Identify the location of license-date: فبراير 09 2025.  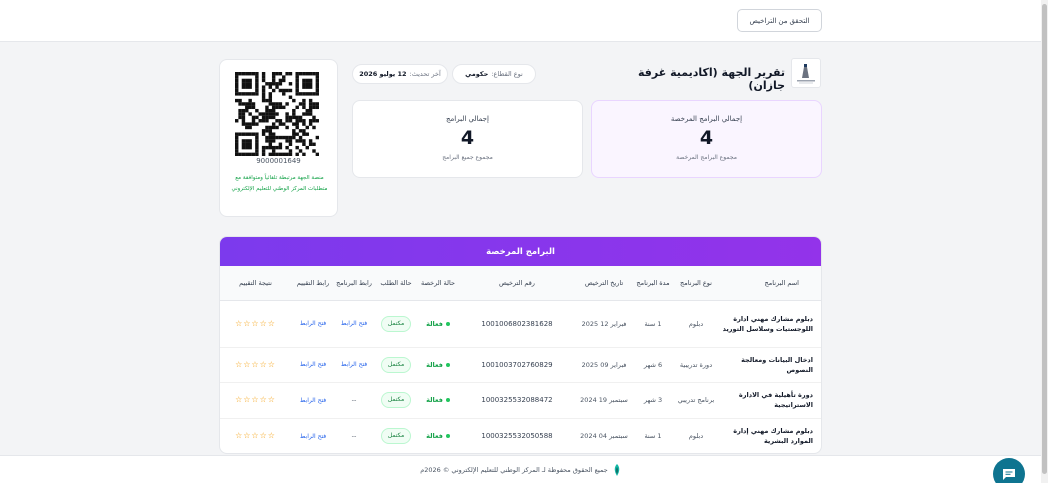
(604, 365).